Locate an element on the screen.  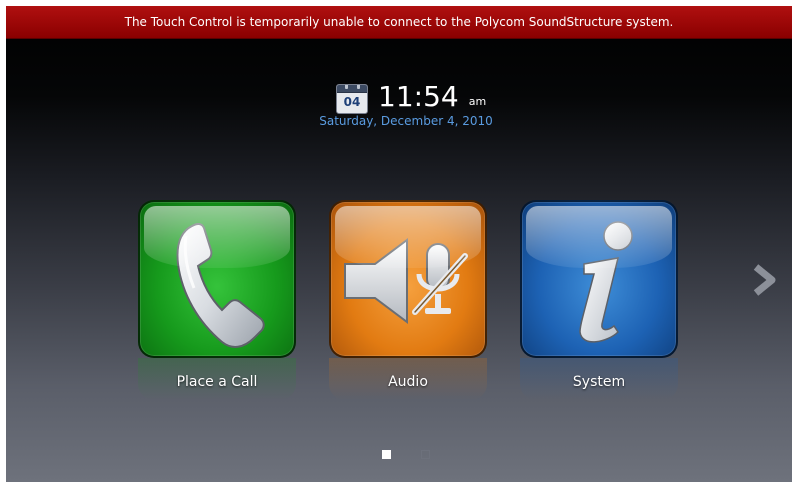
system-tile: System is located at coordinates (599, 300).